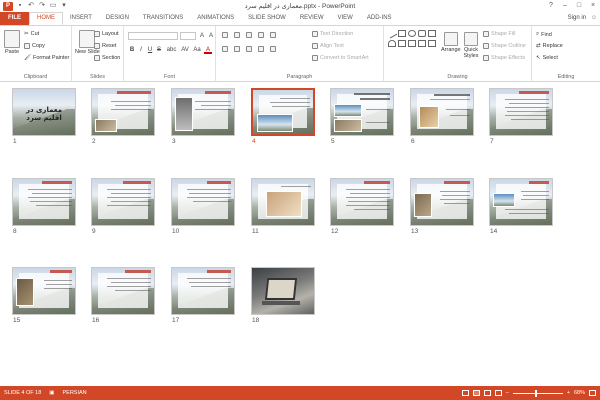  I want to click on close-button: ×, so click(593, 5).